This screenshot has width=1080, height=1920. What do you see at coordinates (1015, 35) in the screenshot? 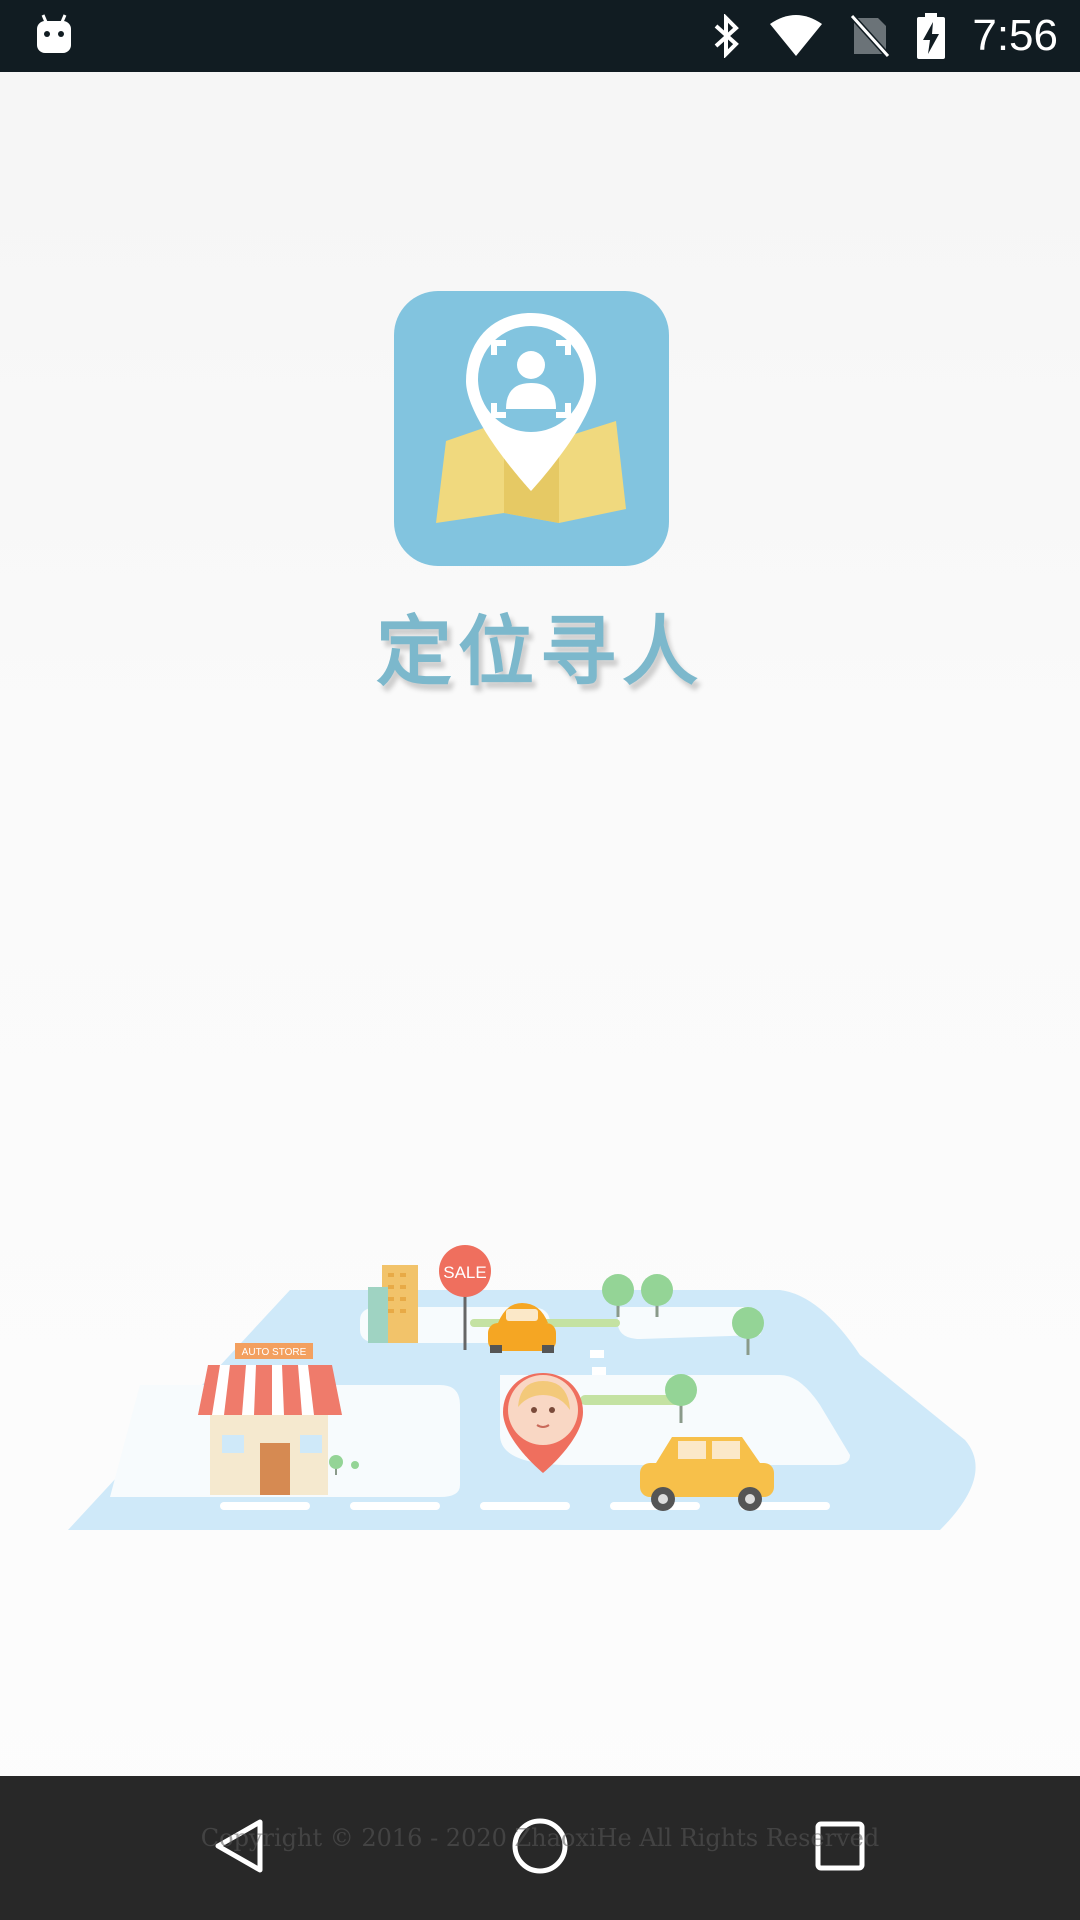
I see `status-time: 7:56` at bounding box center [1015, 35].